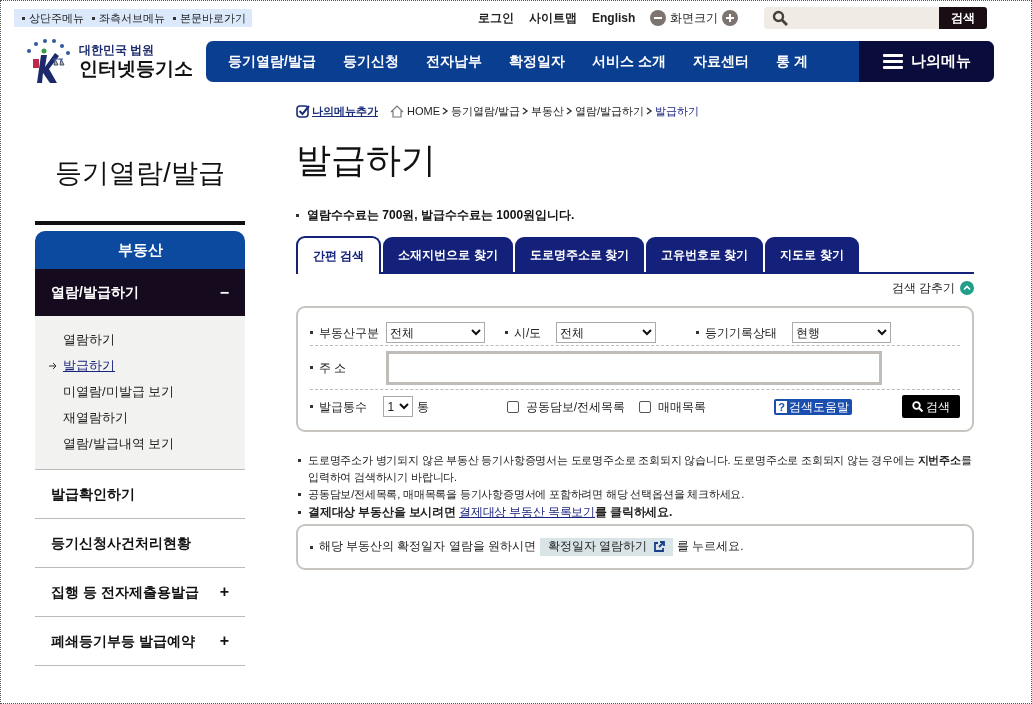 The width and height of the screenshot is (1032, 704). What do you see at coordinates (744, 332) in the screenshot?
I see `field-label: 등기기록상태` at bounding box center [744, 332].